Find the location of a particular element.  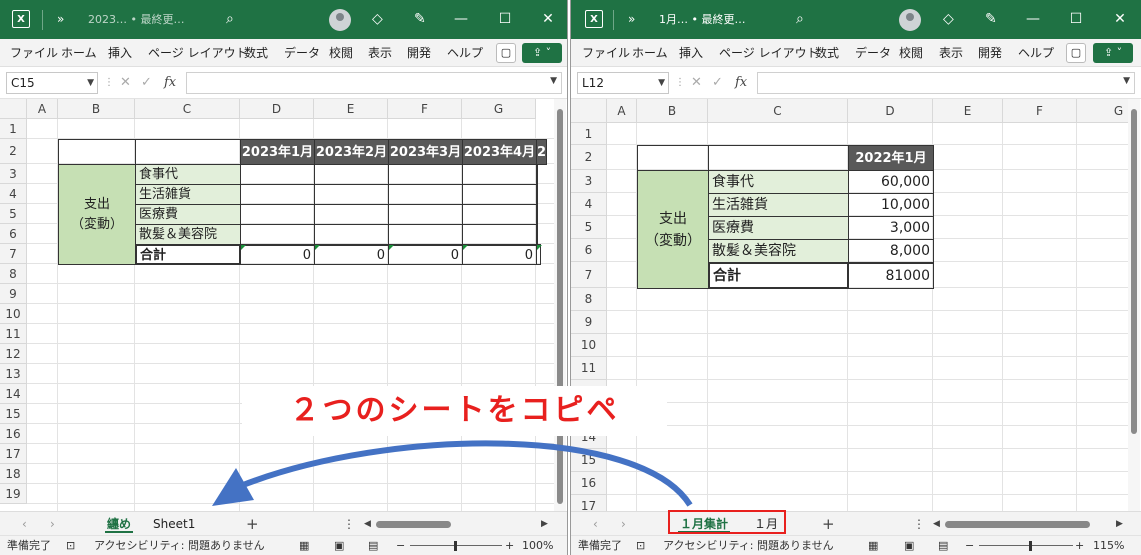

insert-function-icon: fx is located at coordinates (741, 83).